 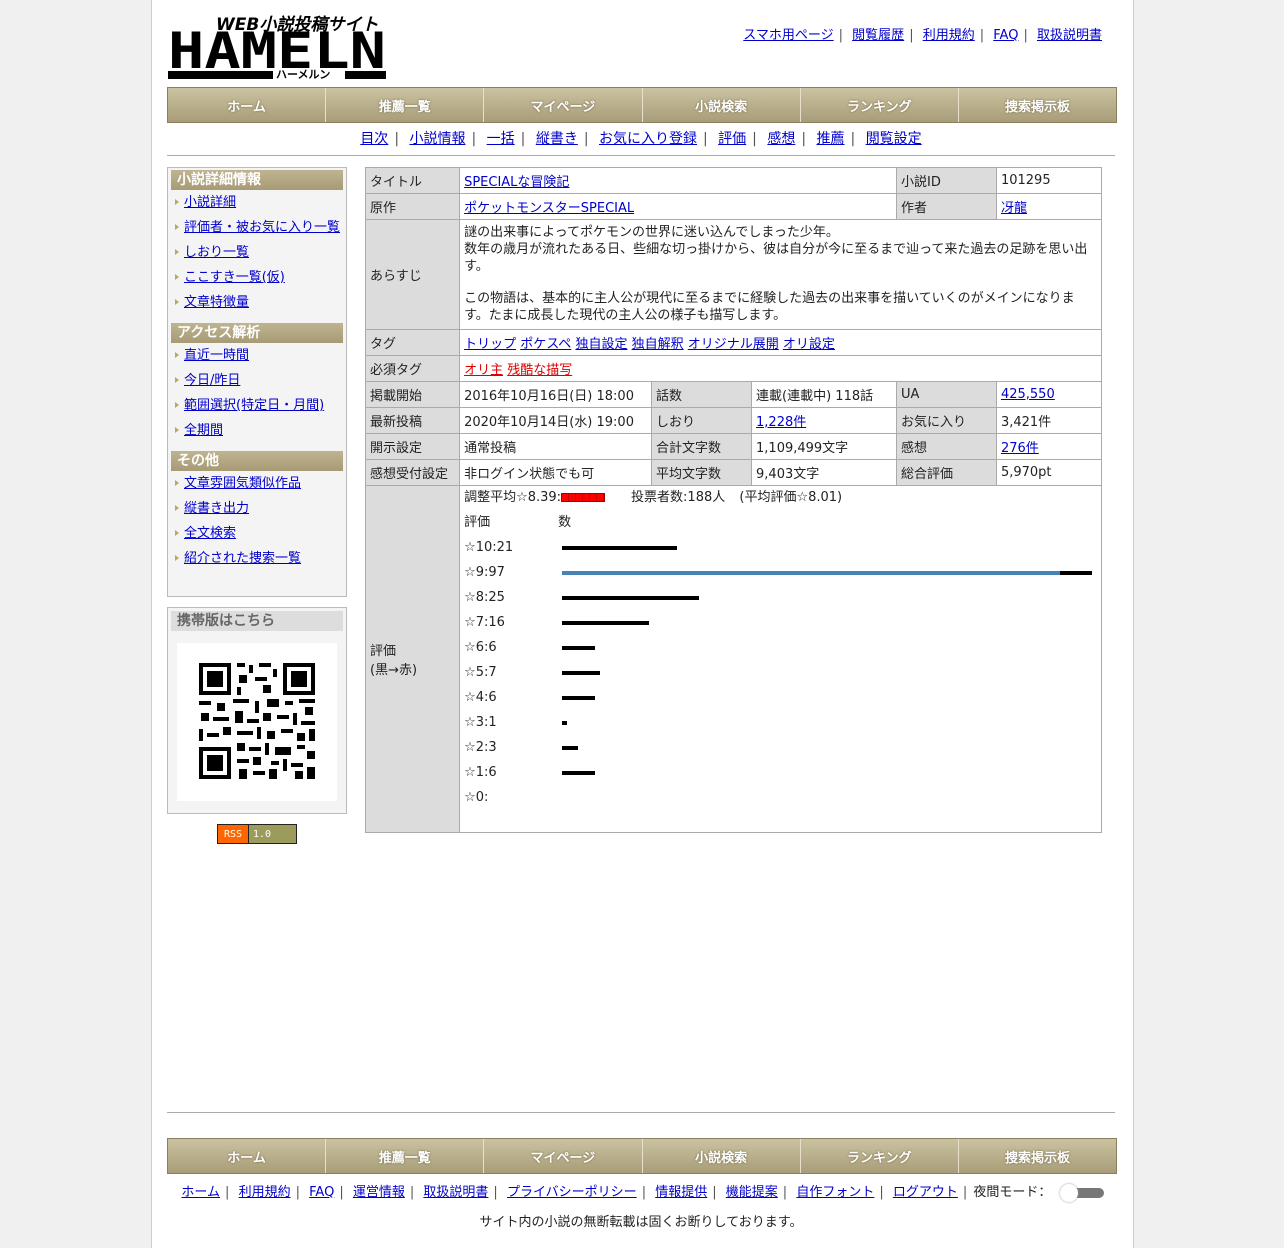 What do you see at coordinates (374, 139) in the screenshot?
I see `subnav-toc: 目次` at bounding box center [374, 139].